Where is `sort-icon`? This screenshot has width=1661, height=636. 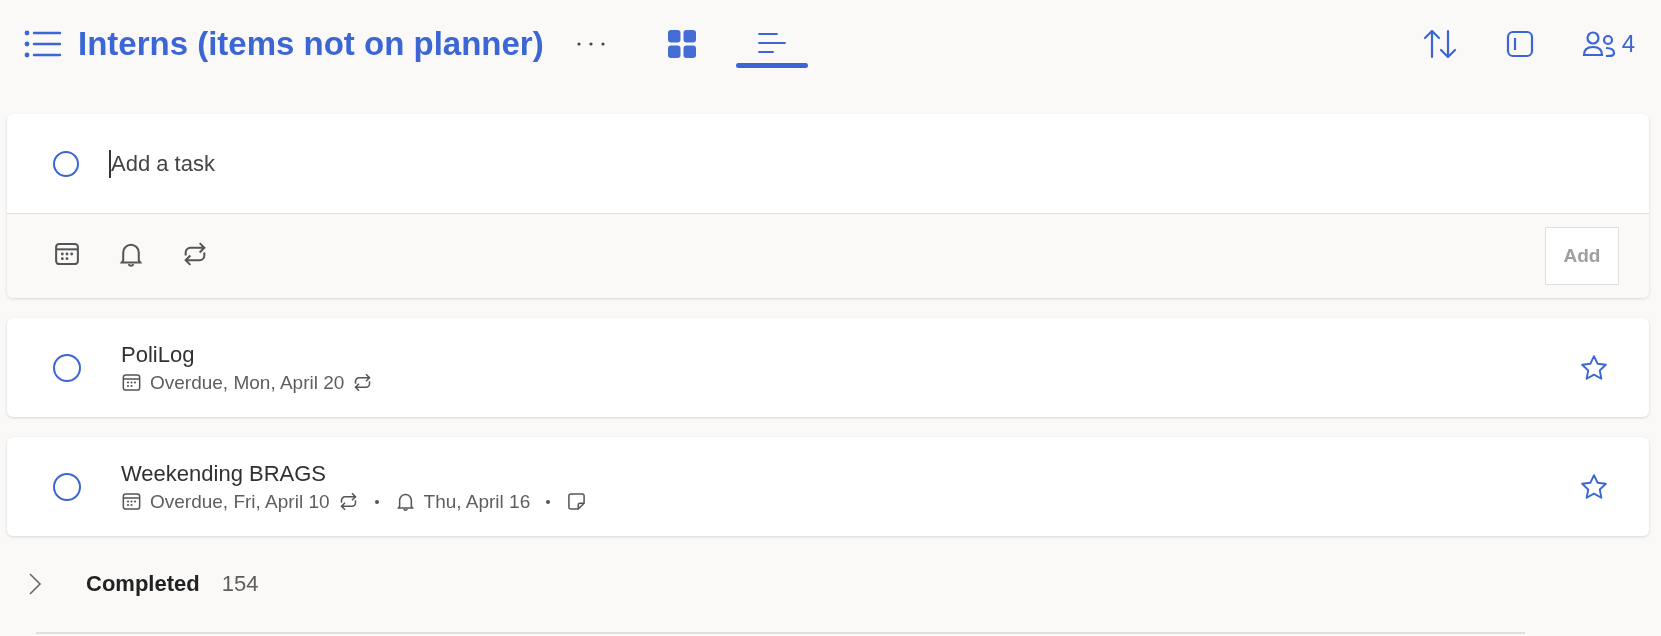
sort-icon is located at coordinates (1439, 44).